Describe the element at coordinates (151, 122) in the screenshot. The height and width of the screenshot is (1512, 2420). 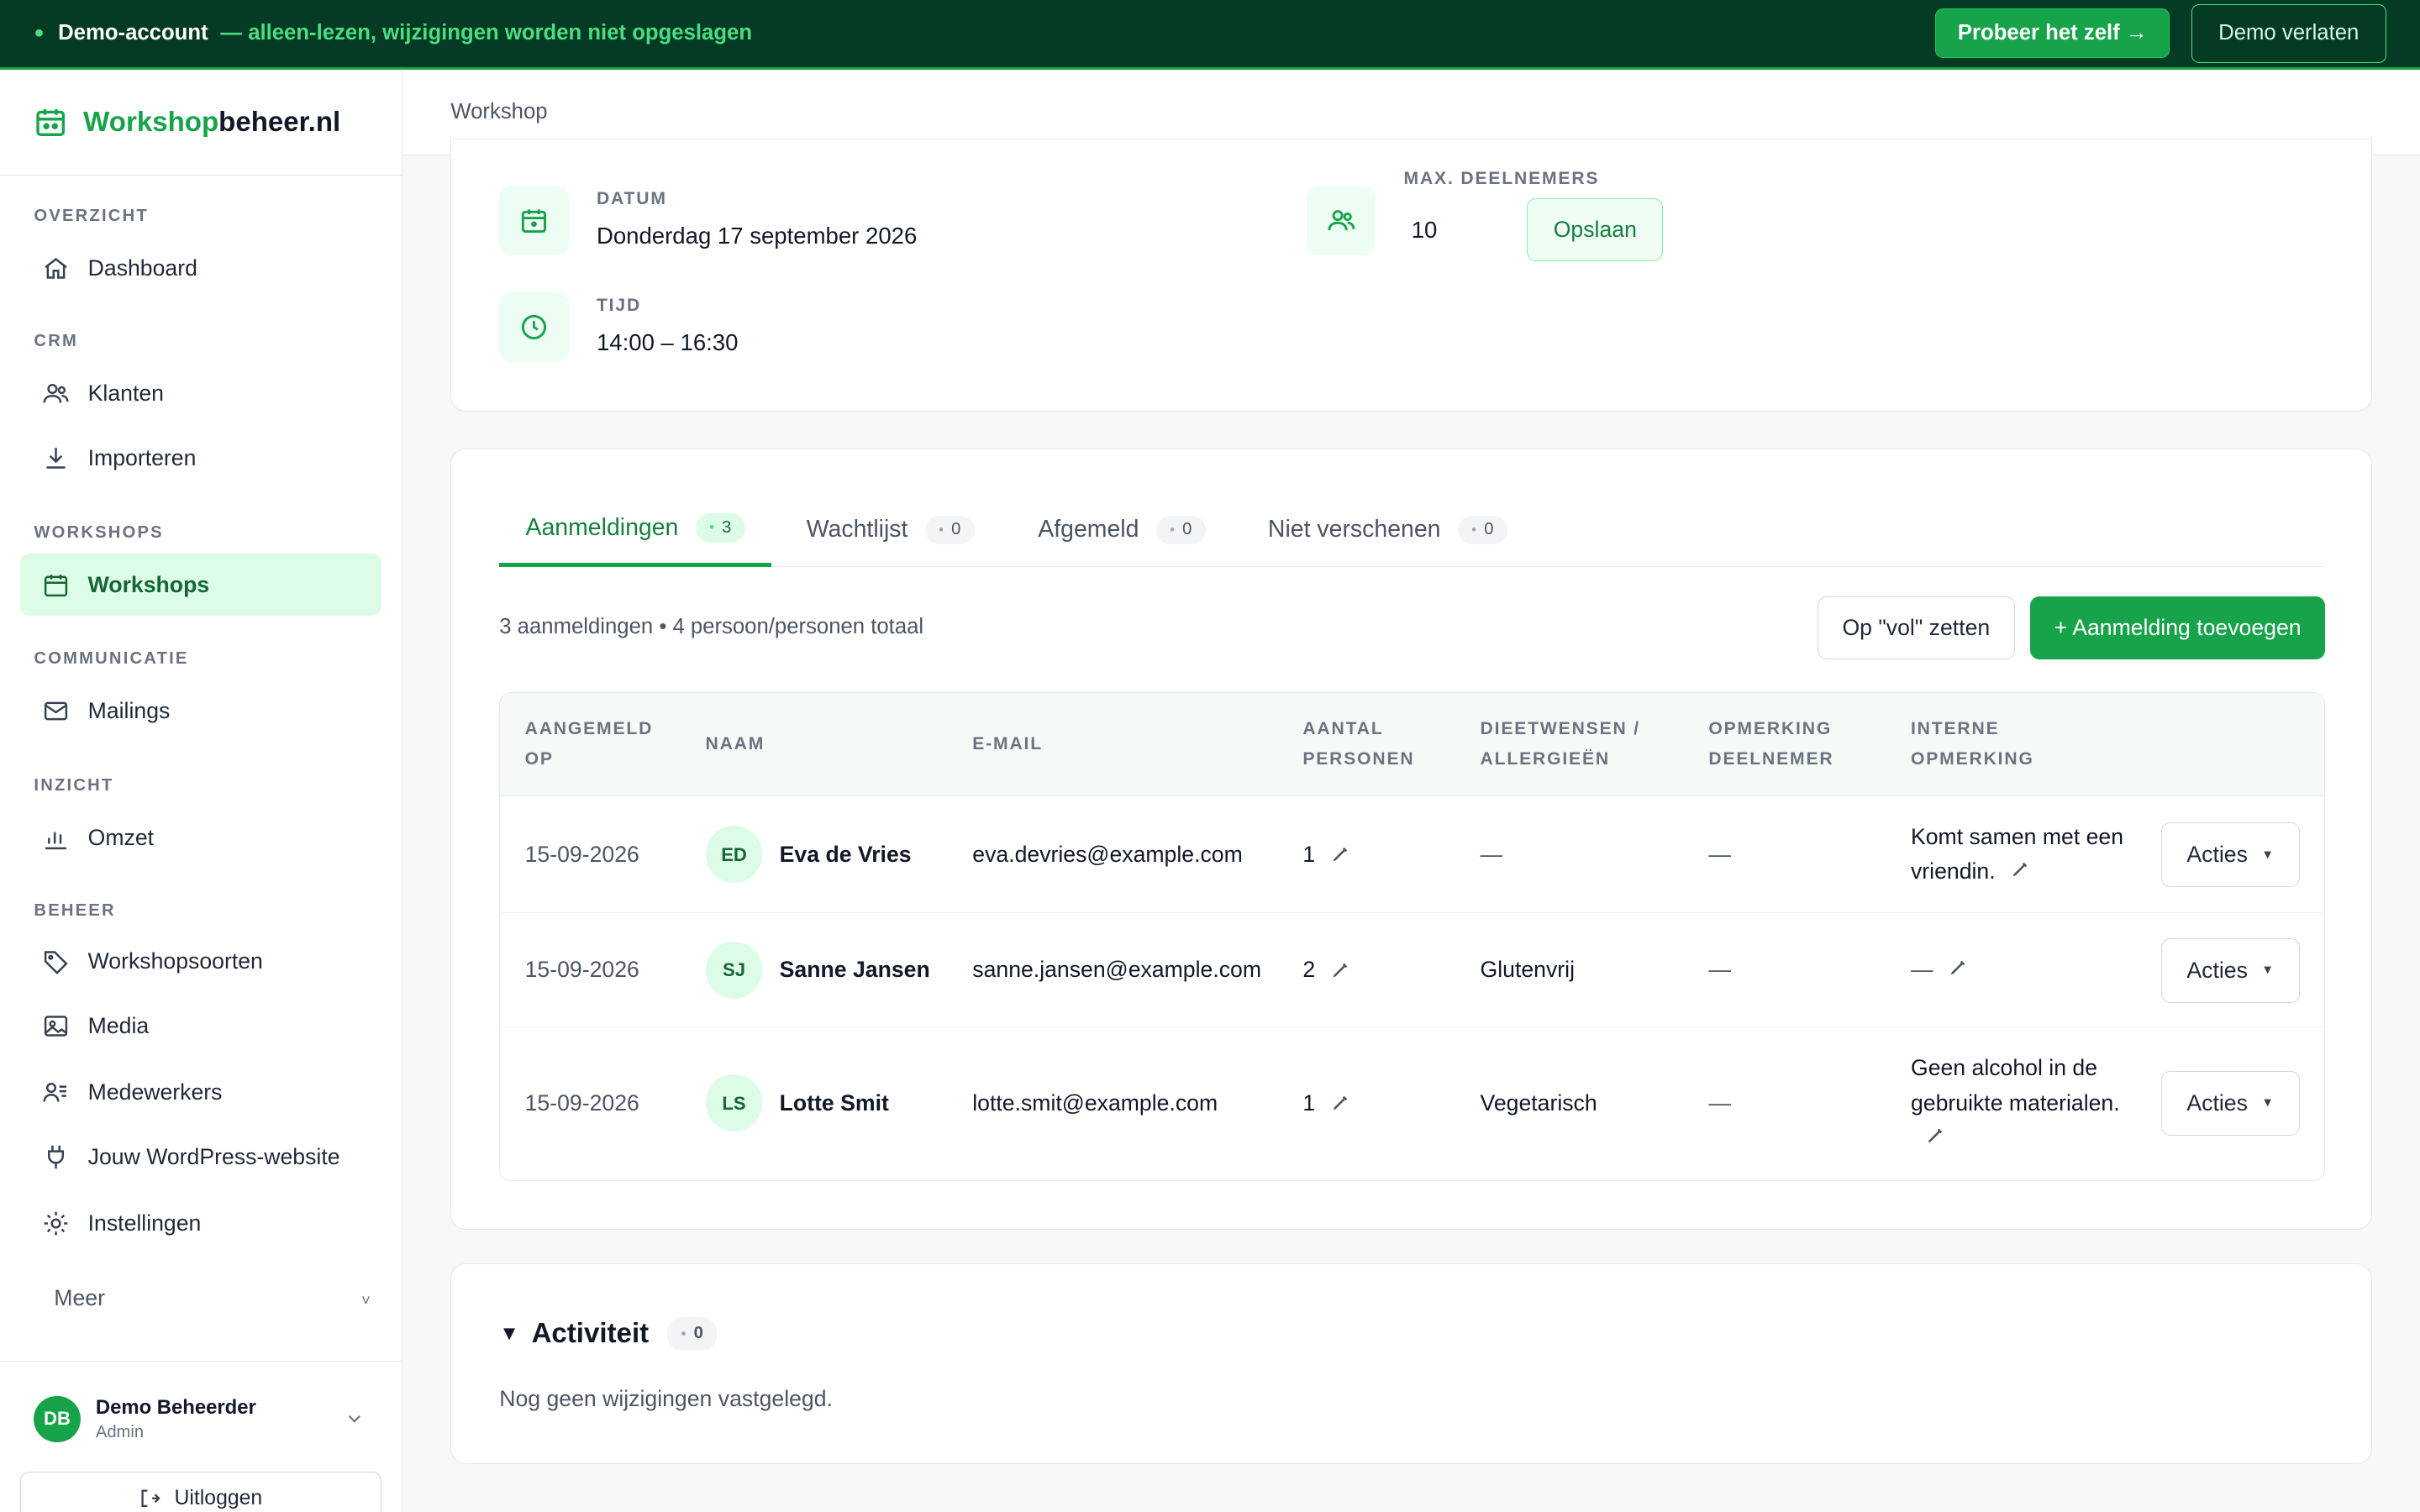
I see `logo-text-primary: Workshop` at that location.